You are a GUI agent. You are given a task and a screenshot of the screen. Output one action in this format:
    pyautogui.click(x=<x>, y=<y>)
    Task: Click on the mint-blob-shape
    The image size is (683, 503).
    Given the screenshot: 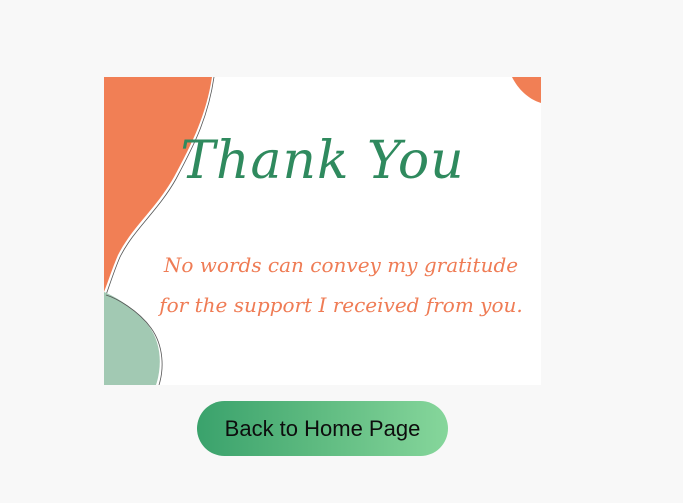 What is the action you would take?
    pyautogui.click(x=132, y=338)
    